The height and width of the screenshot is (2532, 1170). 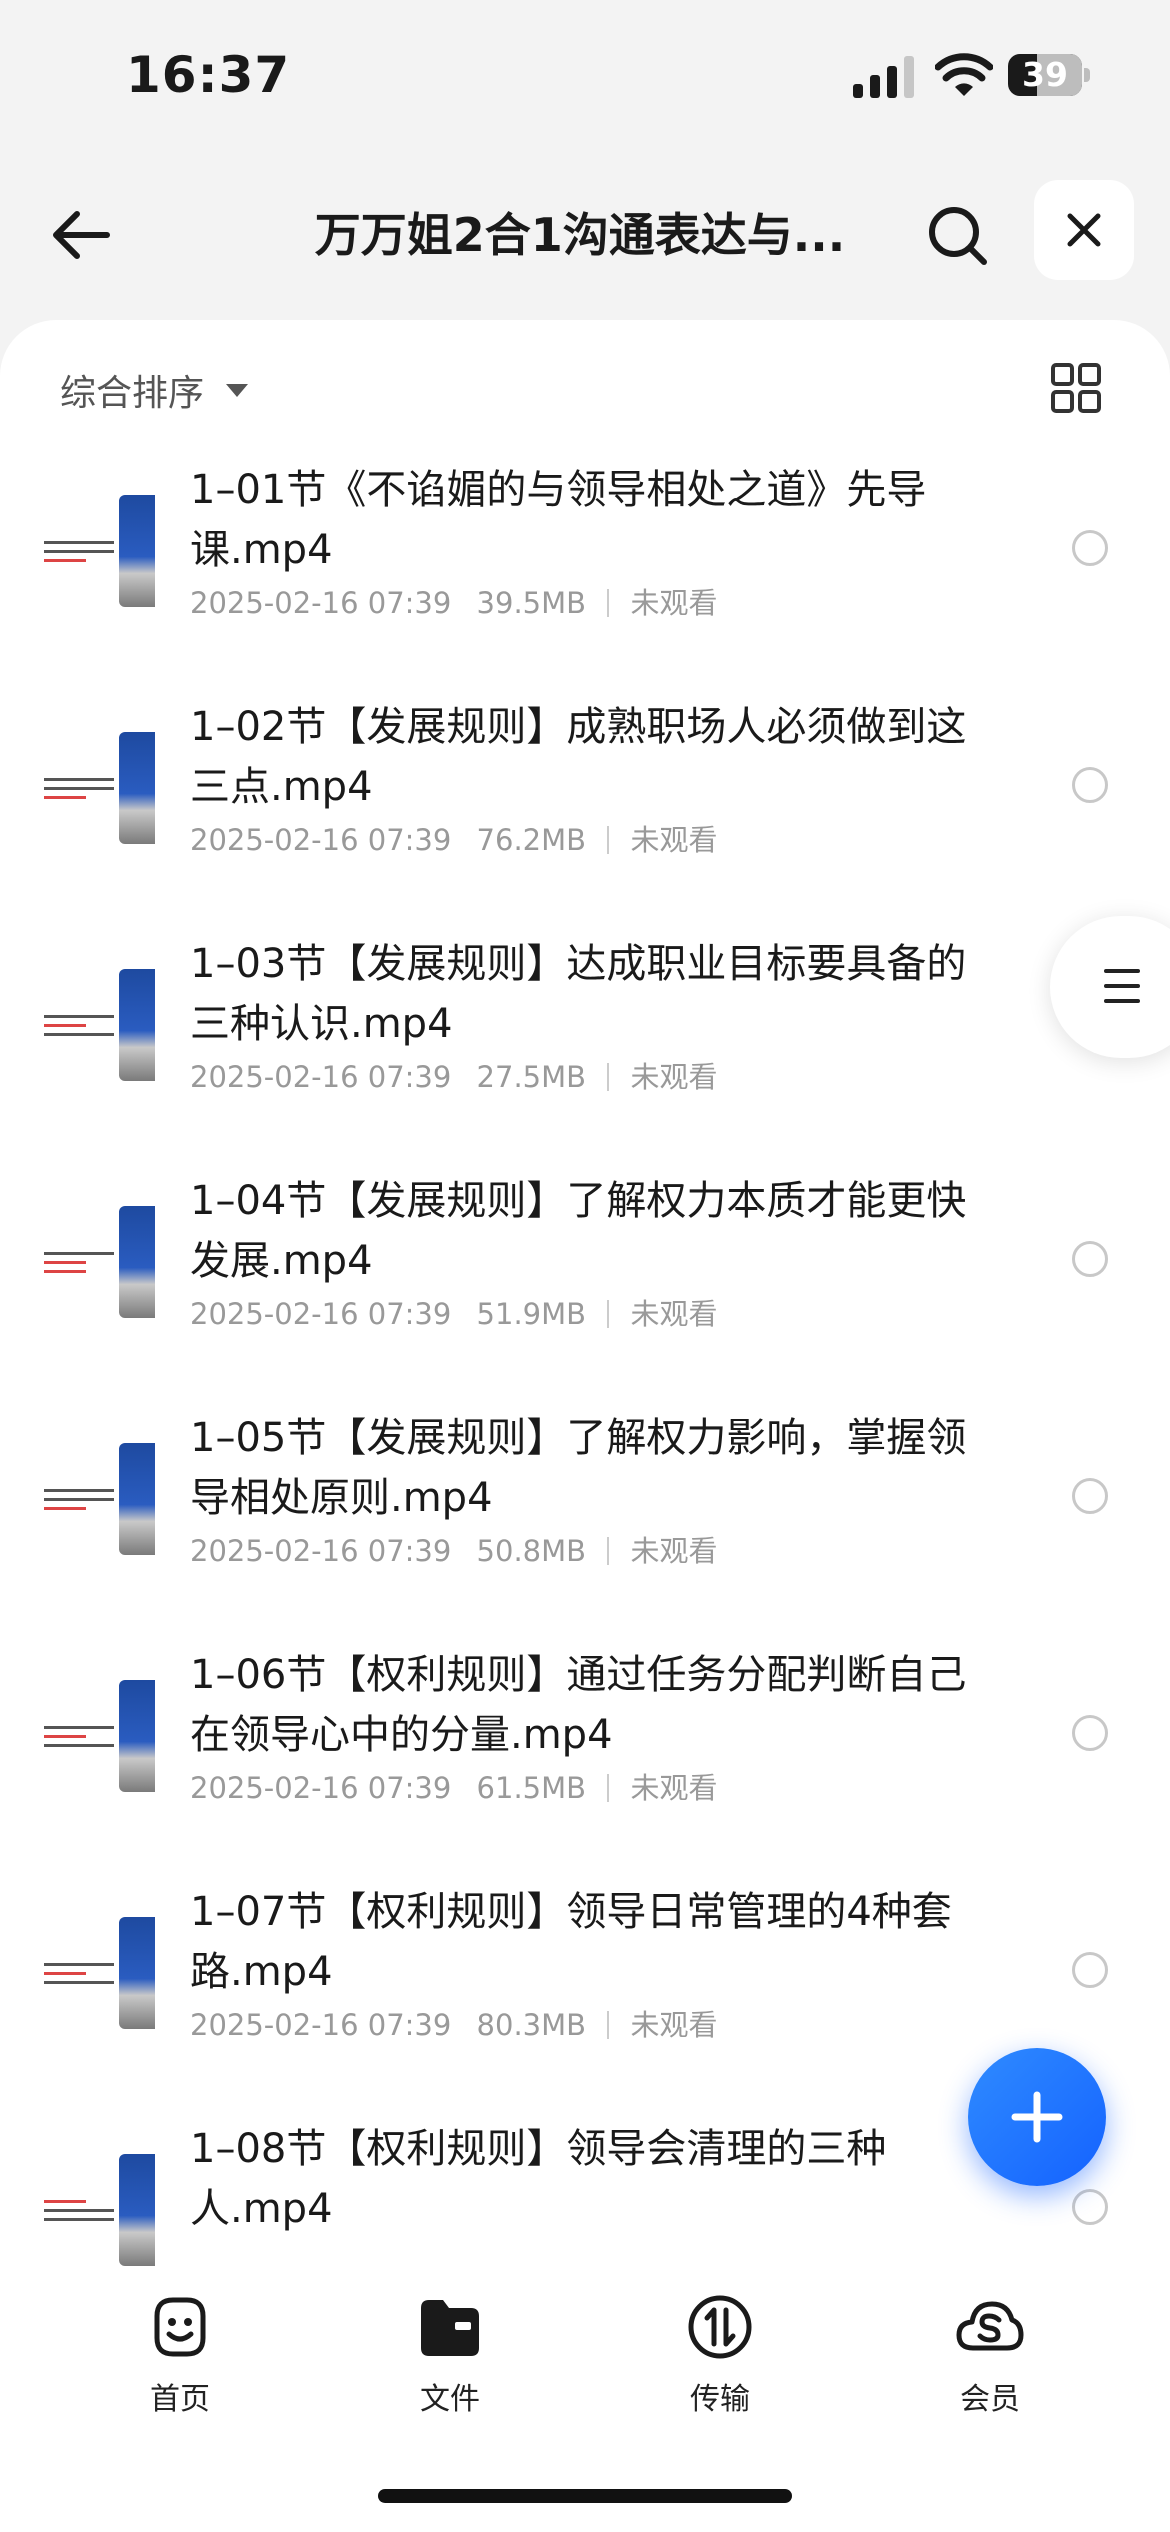 I want to click on status-bar: 16:37 39, so click(x=585, y=75).